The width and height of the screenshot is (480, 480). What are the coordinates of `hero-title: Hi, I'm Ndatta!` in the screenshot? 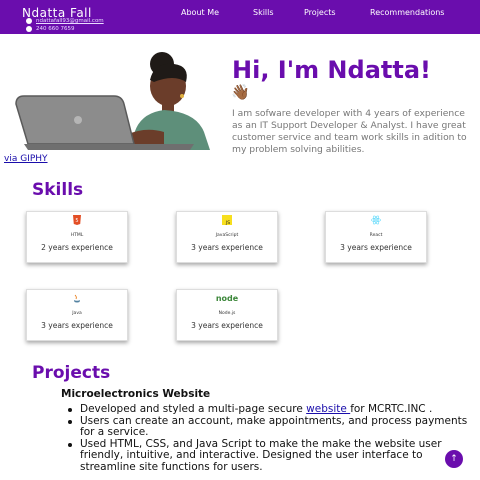 It's located at (331, 70).